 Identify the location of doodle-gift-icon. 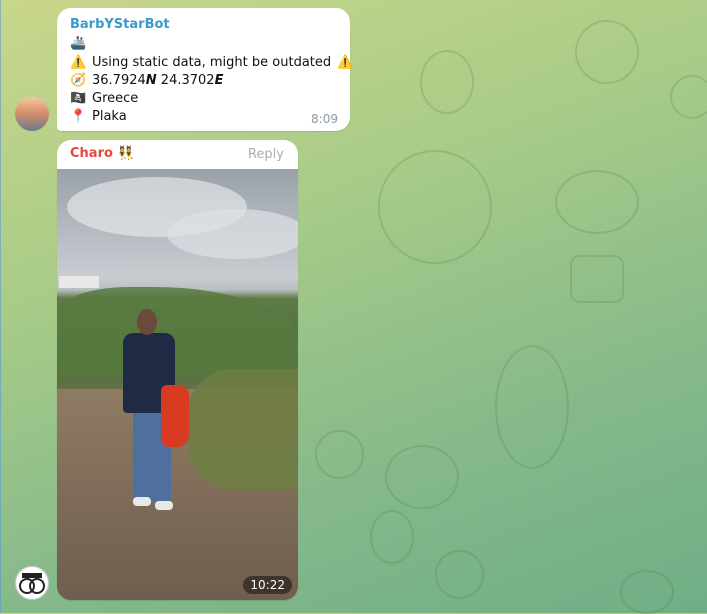
(647, 592).